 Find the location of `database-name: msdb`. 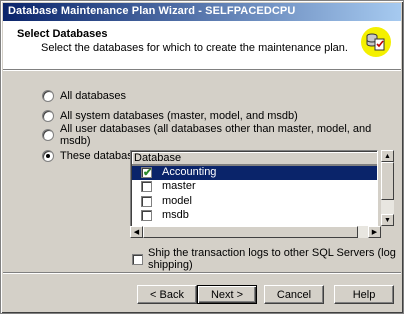

database-name: msdb is located at coordinates (175, 215).